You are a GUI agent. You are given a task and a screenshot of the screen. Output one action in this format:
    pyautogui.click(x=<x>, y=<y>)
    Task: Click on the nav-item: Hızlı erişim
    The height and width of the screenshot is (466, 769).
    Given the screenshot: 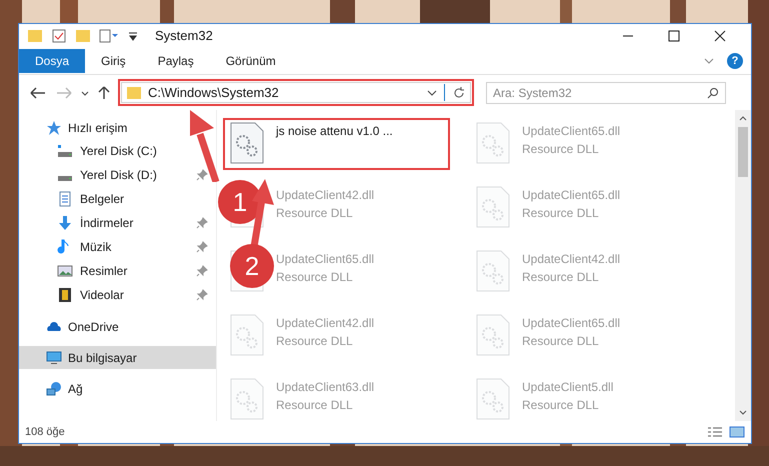 What is the action you would take?
    pyautogui.click(x=117, y=127)
    